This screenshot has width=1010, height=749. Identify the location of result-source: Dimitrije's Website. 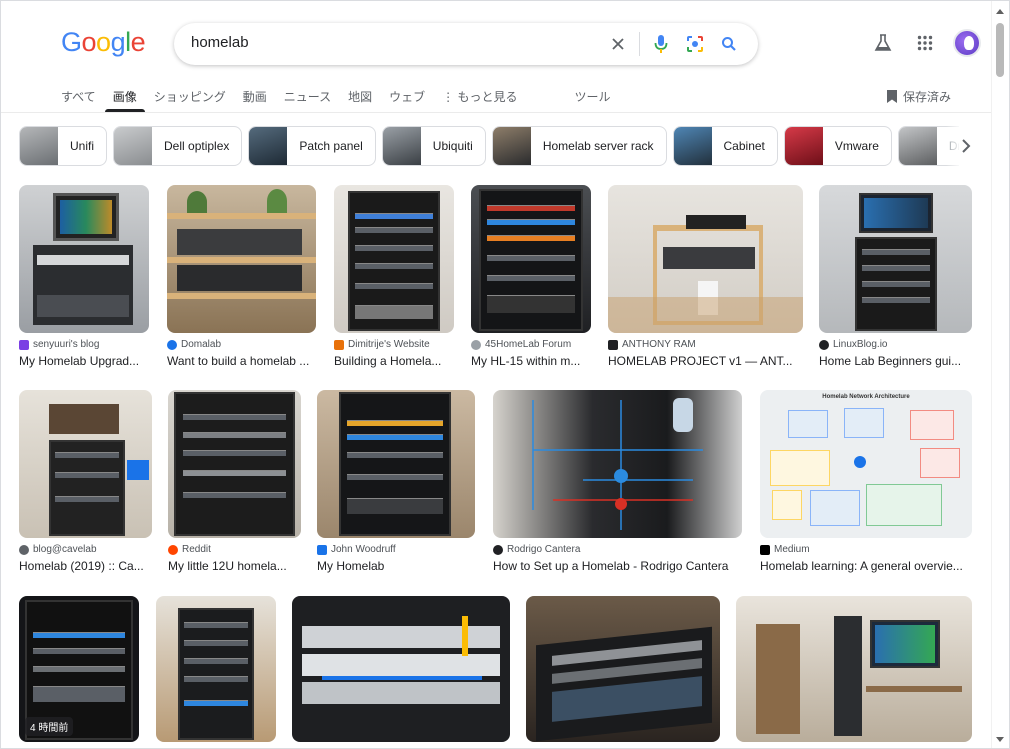
(394, 344).